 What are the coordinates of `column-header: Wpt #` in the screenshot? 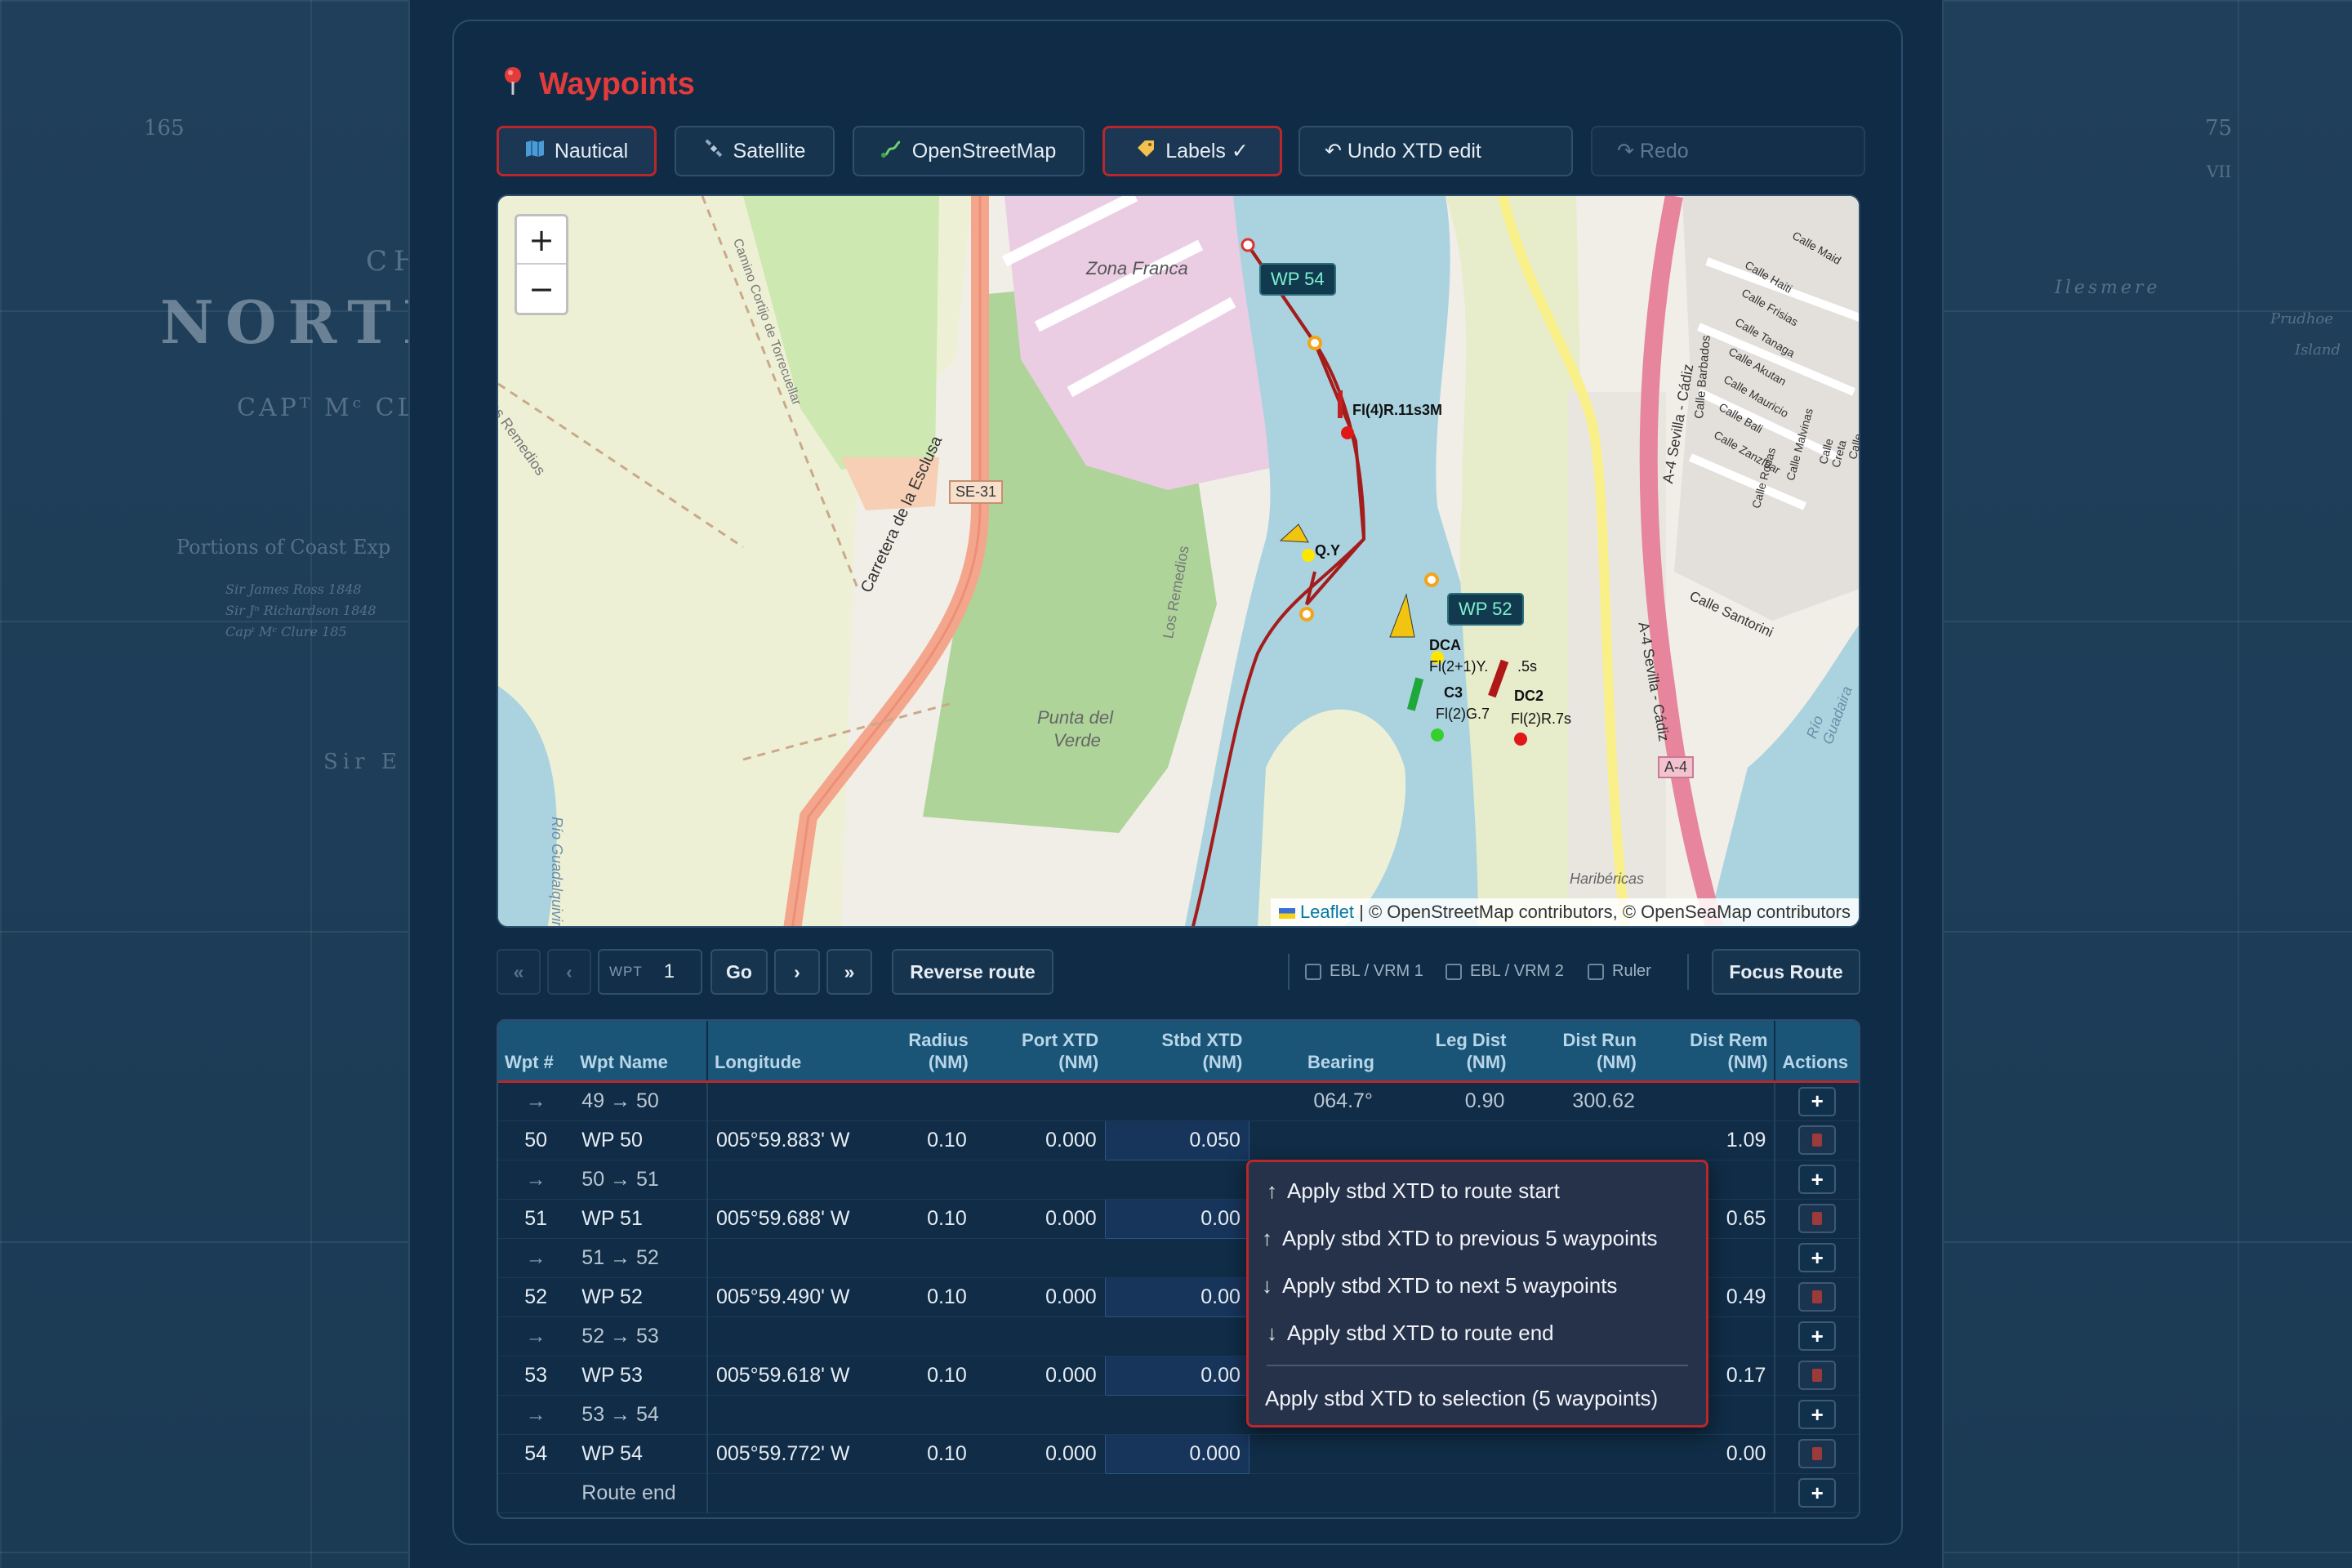 It's located at (536, 1052).